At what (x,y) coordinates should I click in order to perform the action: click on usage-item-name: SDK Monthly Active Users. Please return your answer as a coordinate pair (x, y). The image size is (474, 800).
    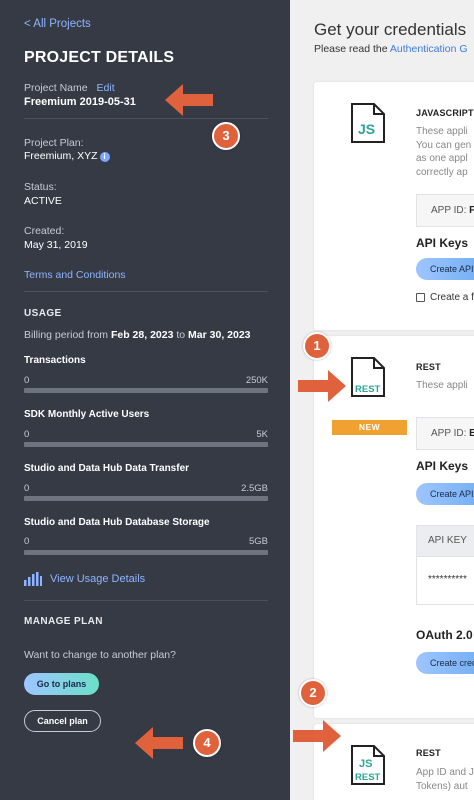
    Looking at the image, I should click on (87, 414).